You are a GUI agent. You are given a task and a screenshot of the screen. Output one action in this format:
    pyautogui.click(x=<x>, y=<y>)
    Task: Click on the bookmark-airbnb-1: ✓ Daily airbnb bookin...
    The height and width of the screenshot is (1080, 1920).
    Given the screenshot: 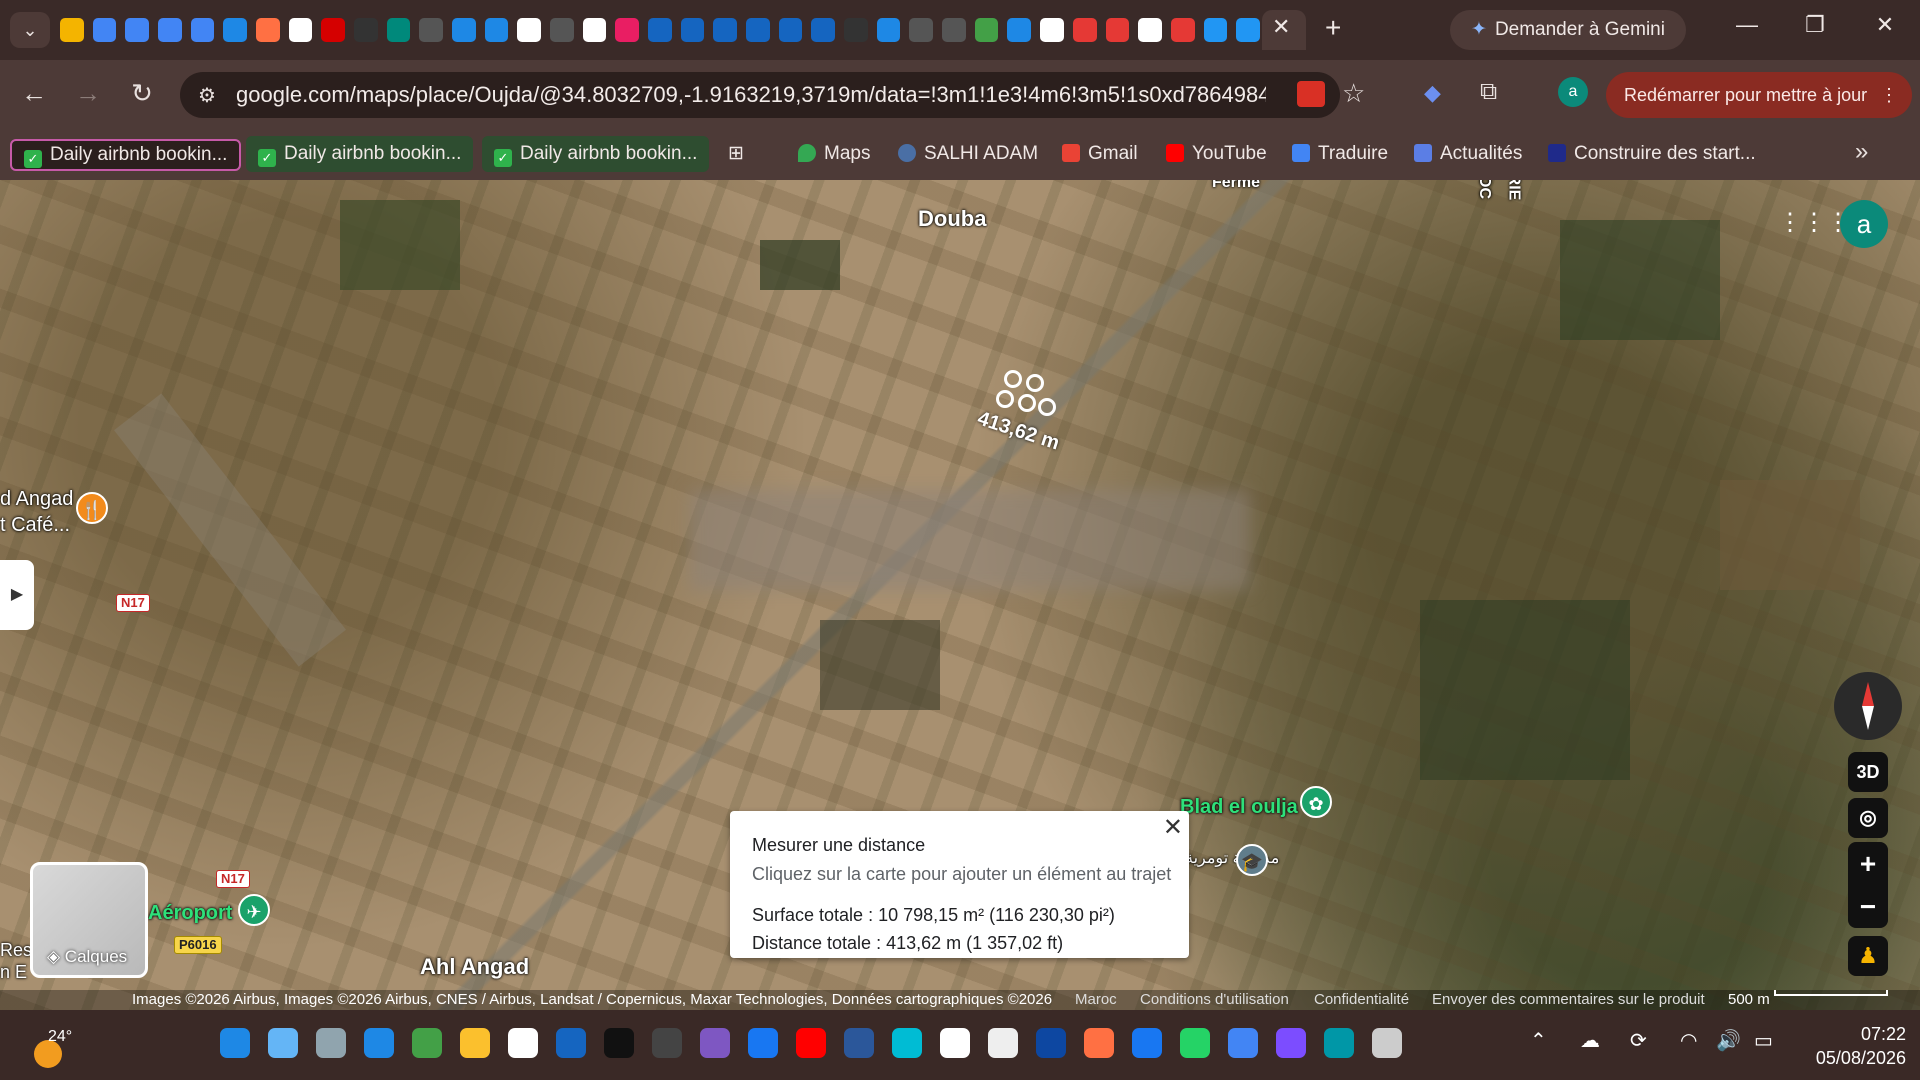 What is the action you would take?
    pyautogui.click(x=126, y=155)
    